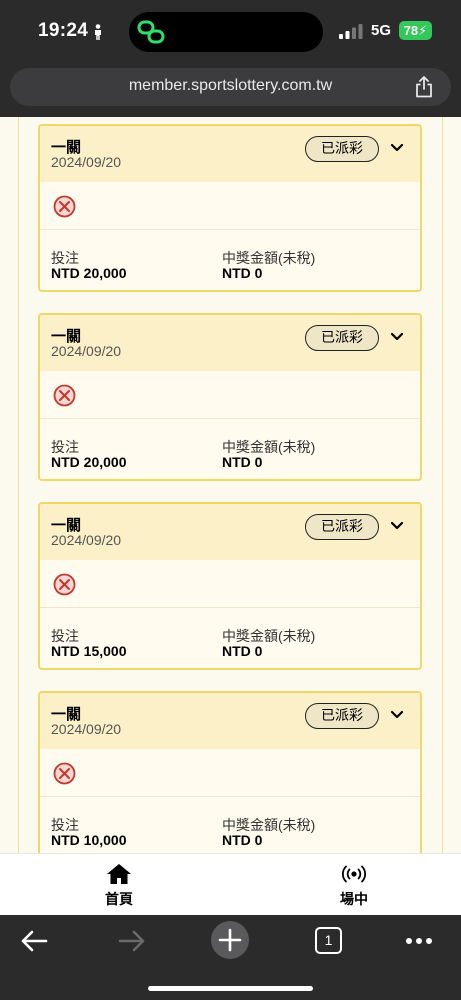  I want to click on address-bar: member.sportslottery.com.tw, so click(230, 87).